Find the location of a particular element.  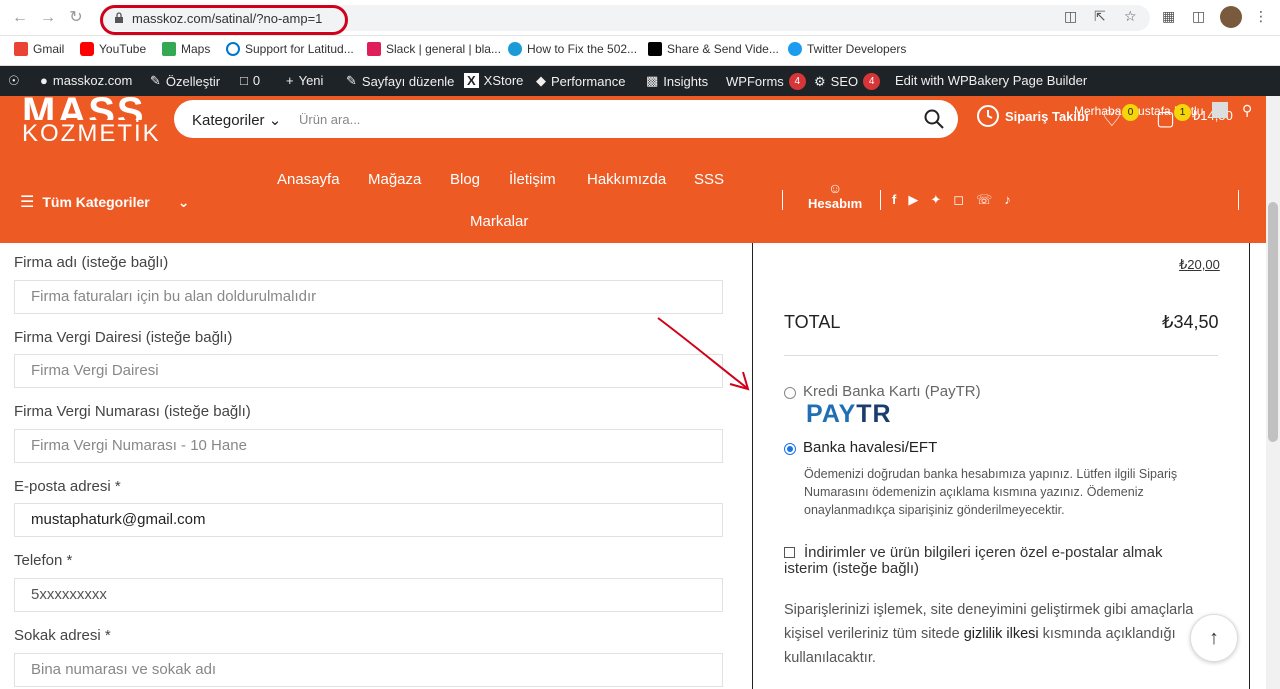

search-small-icon: ⚲ is located at coordinates (1247, 110).